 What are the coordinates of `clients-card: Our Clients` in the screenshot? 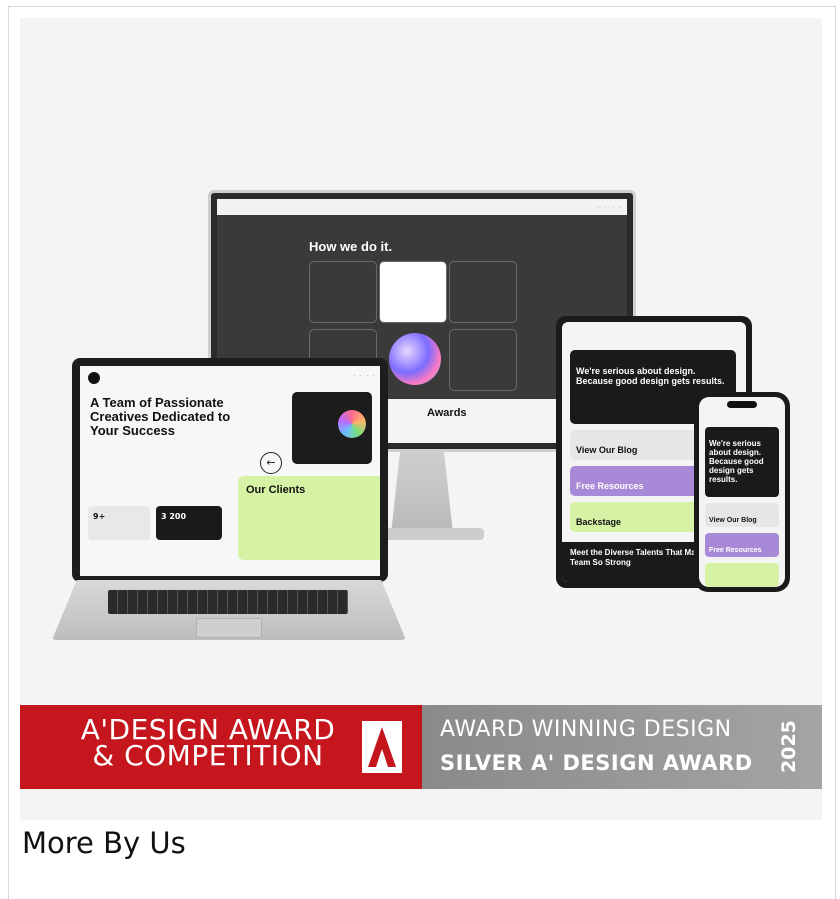 It's located at (309, 518).